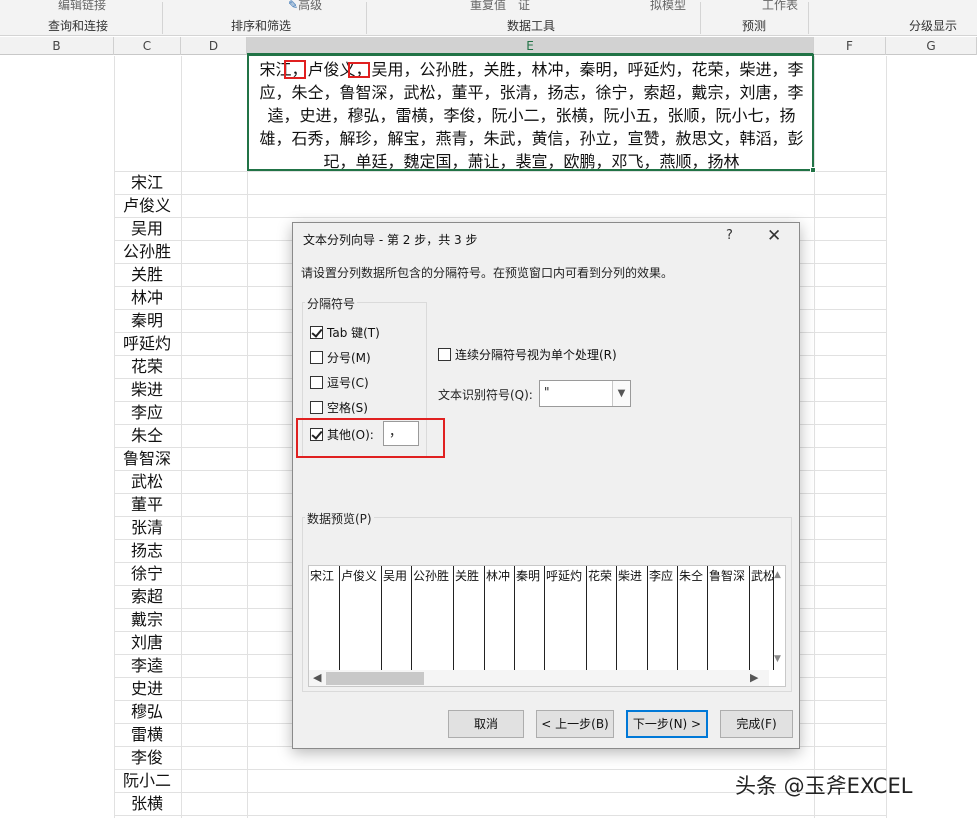 This screenshot has width=977, height=818. What do you see at coordinates (500, 618) in the screenshot?
I see `preview-column: 林冲` at bounding box center [500, 618].